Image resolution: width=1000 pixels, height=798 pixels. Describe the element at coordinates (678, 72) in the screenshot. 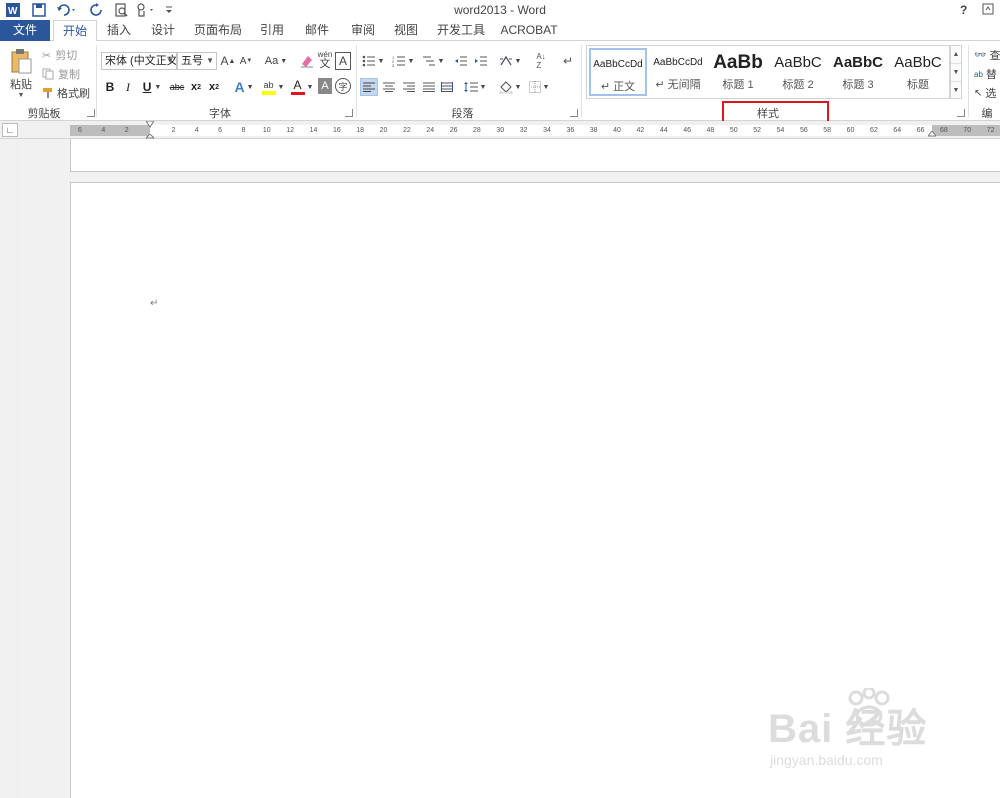

I see `style-no-spacing: AaBbCcDd ↵ 无间隔` at that location.